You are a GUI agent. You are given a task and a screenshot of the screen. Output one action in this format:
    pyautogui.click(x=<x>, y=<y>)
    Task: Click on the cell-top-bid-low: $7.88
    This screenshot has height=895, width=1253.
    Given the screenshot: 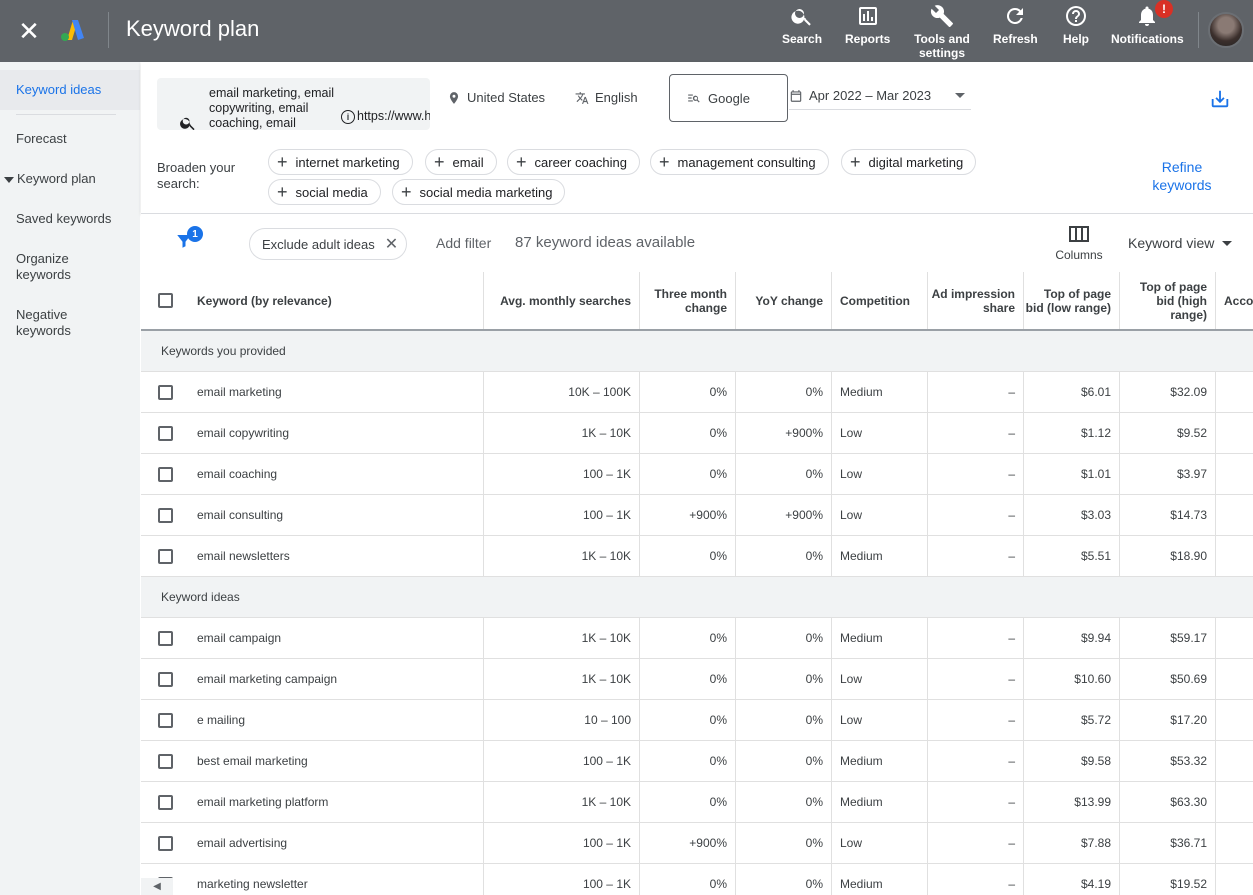 What is the action you would take?
    pyautogui.click(x=1072, y=843)
    